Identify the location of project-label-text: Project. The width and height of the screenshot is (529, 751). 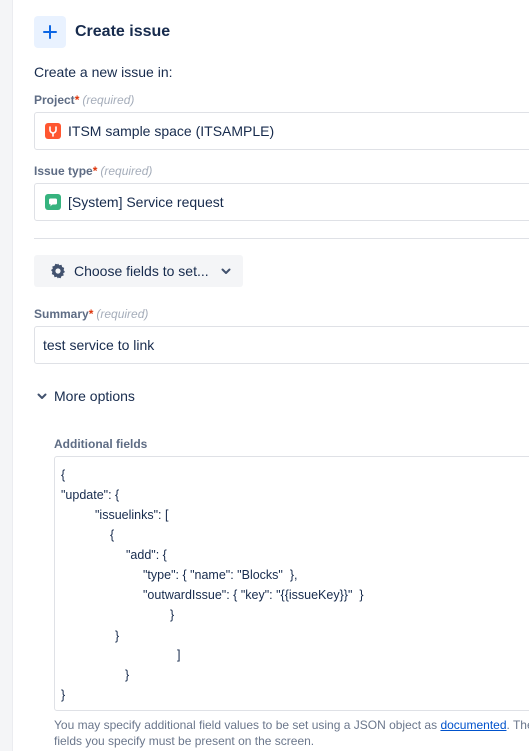
(54, 100).